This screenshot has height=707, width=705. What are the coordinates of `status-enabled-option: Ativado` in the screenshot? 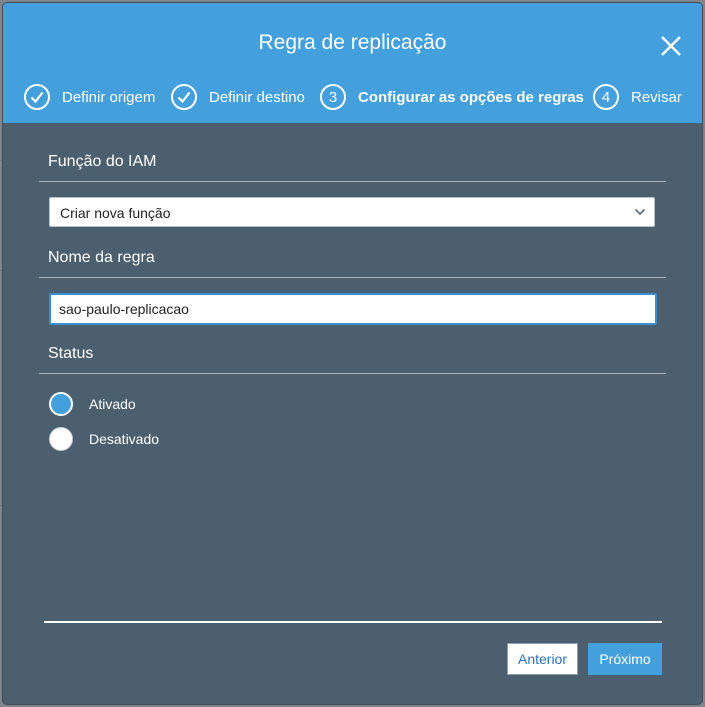 It's located at (92, 404).